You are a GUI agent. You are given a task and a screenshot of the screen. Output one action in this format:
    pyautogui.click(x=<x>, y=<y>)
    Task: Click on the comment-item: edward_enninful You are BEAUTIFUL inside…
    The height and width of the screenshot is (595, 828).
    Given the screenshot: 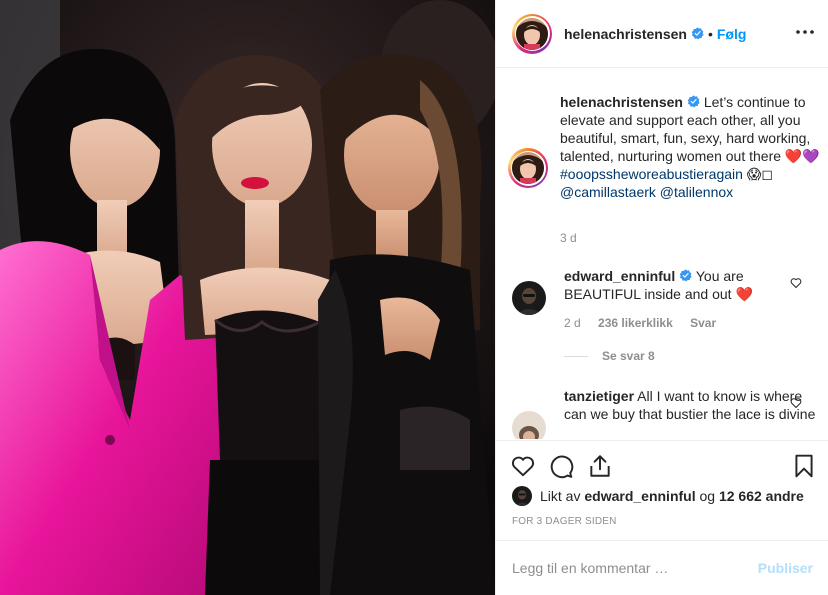 What is the action you would take?
    pyautogui.click(x=662, y=317)
    